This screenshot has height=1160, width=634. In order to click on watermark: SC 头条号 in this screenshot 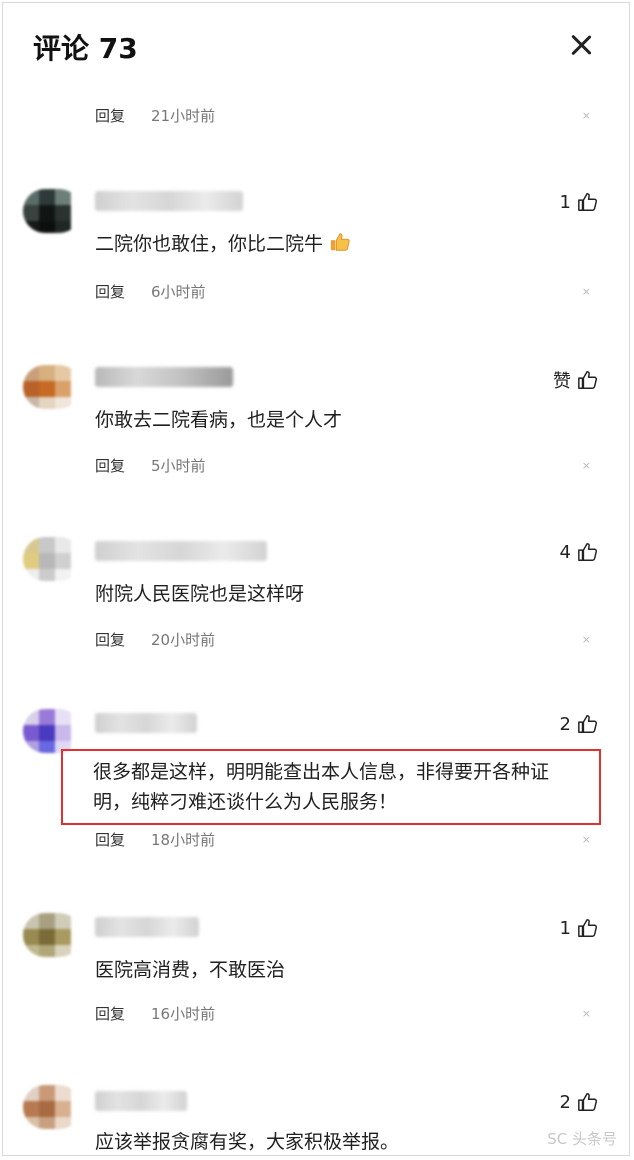, I will do `click(582, 1139)`.